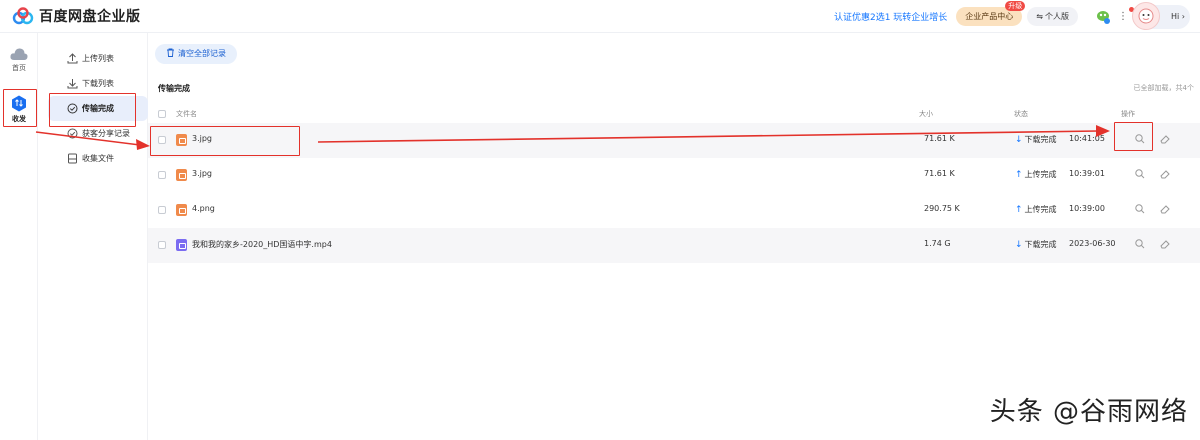 The width and height of the screenshot is (1200, 440). What do you see at coordinates (937, 243) in the screenshot?
I see `file-size: 1.74 G` at bounding box center [937, 243].